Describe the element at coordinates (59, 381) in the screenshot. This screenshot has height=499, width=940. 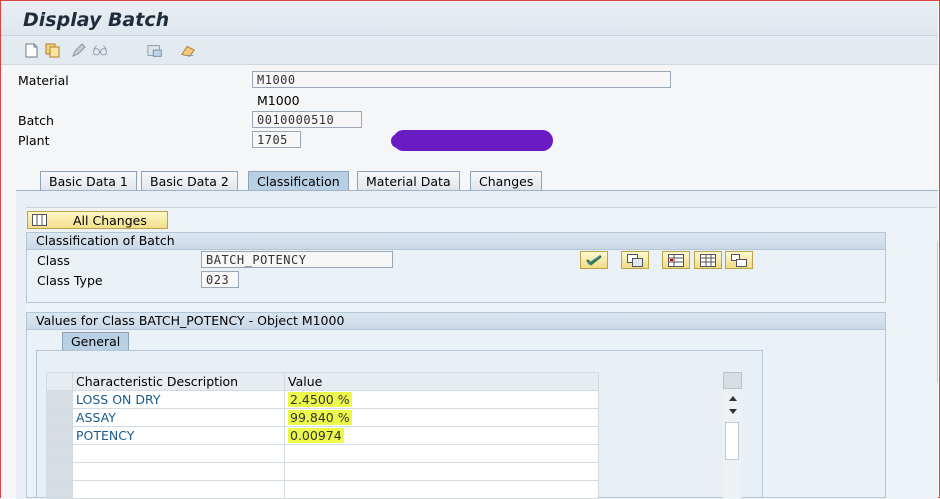
I see `select-all-cell` at that location.